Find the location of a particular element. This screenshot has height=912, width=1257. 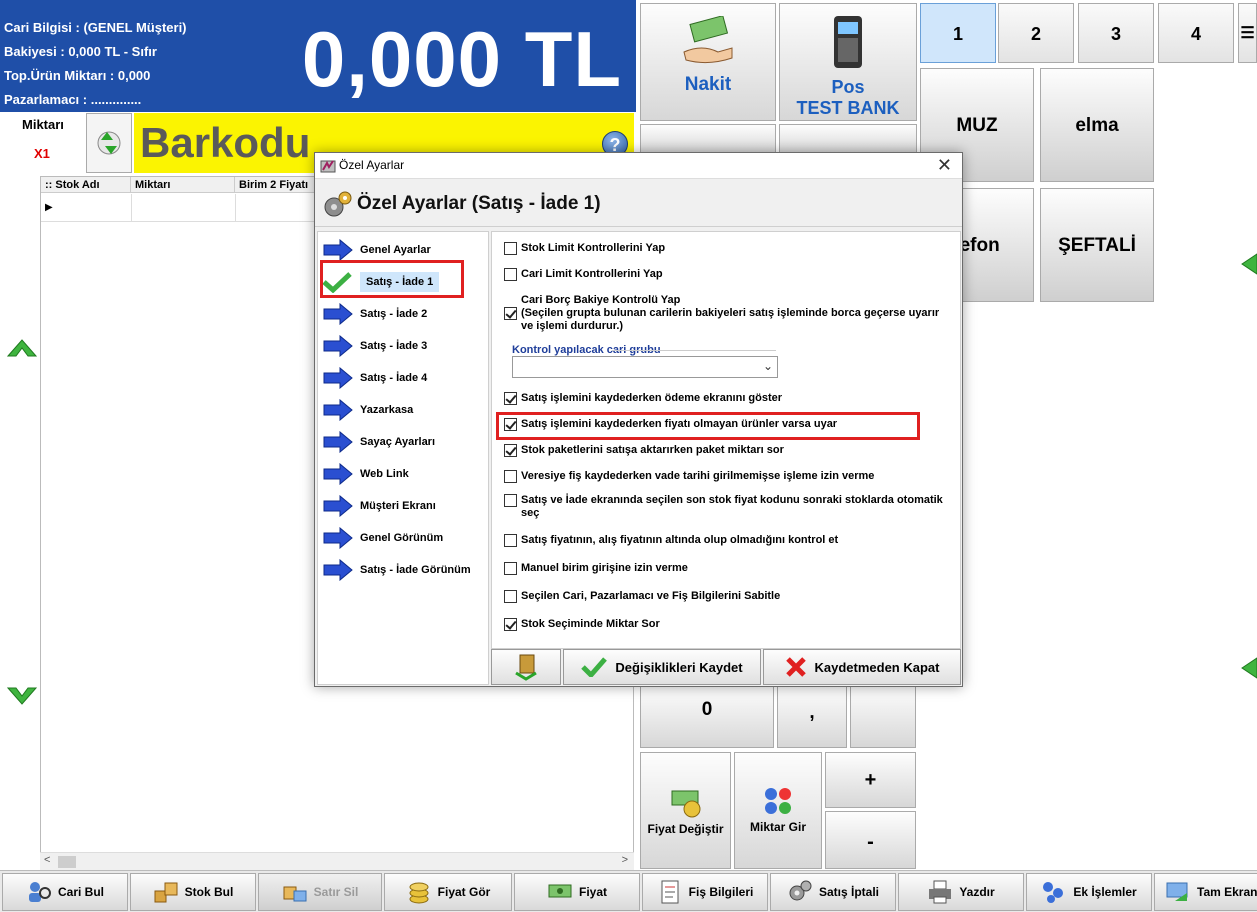

option-2: Cari Limit Kontrollerini Yap is located at coordinates (724, 274).